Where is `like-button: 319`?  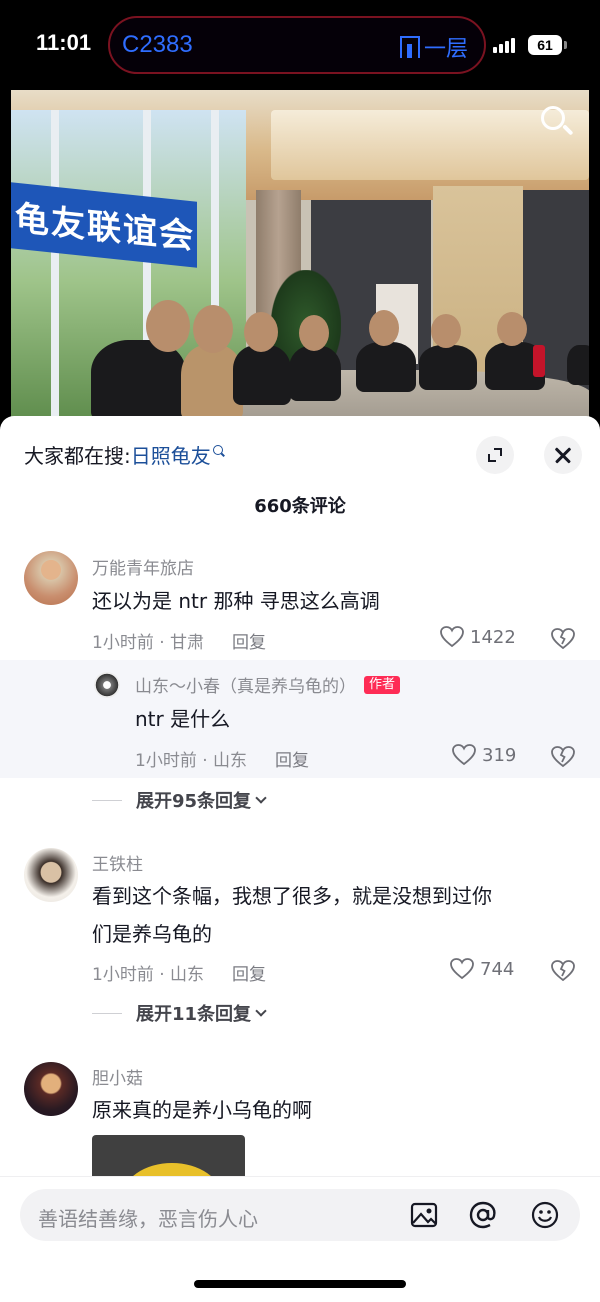
like-button: 319 is located at coordinates (484, 755).